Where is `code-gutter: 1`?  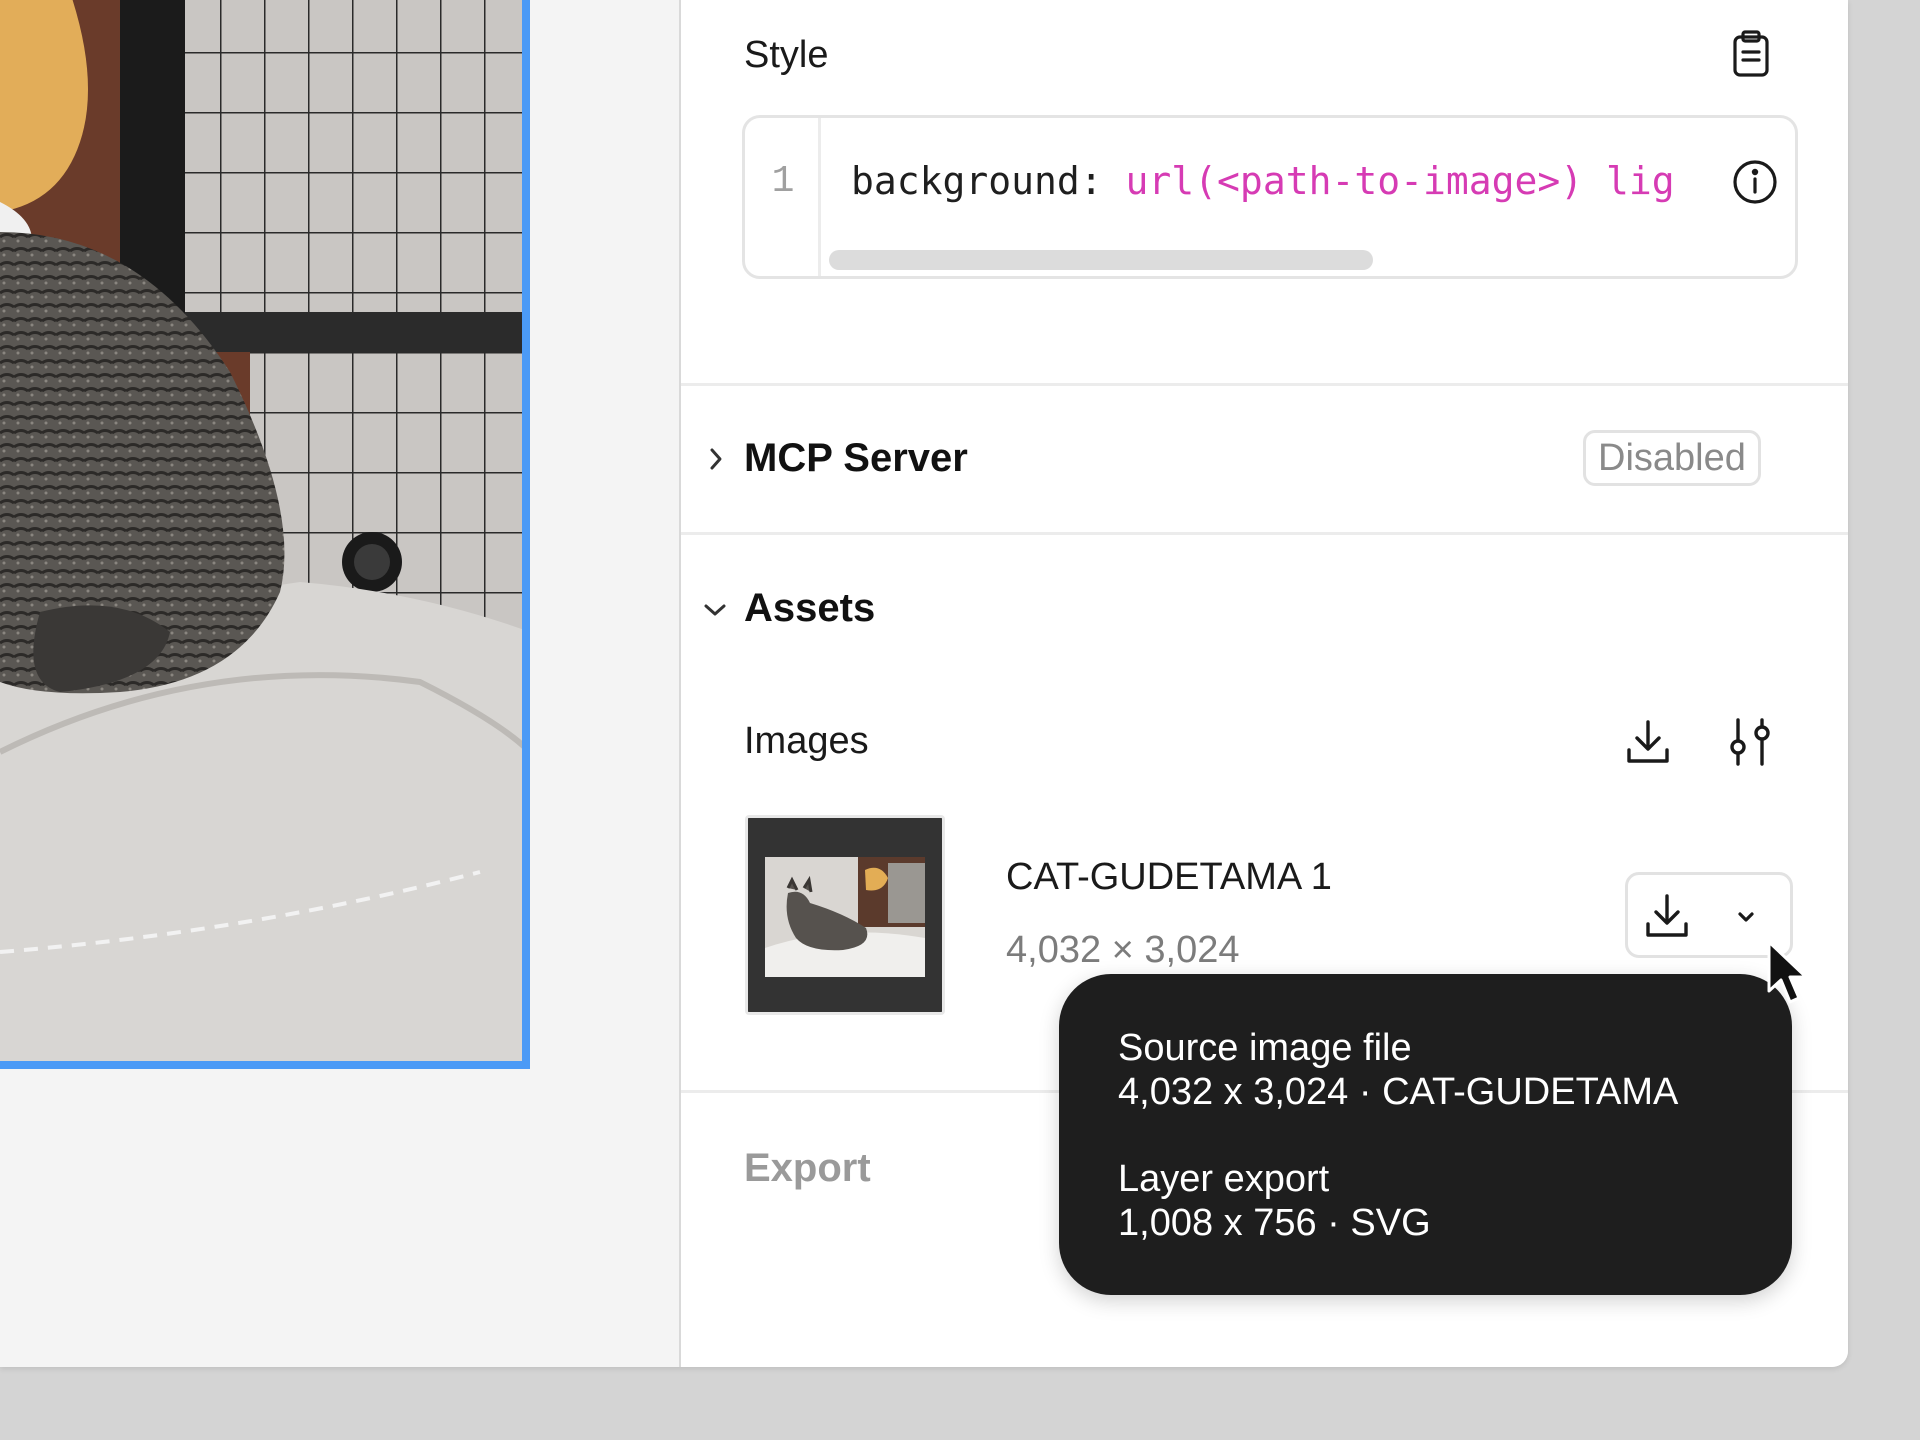 code-gutter: 1 is located at coordinates (783, 197).